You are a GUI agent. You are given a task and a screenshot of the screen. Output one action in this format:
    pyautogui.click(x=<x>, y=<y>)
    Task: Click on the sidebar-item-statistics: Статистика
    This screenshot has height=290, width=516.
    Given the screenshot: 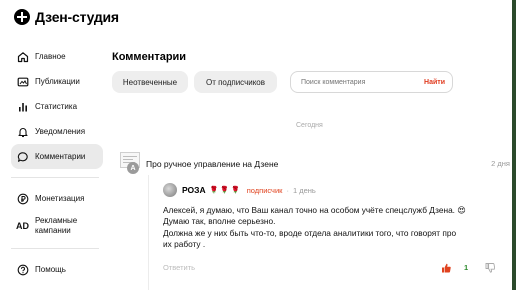 What is the action you would take?
    pyautogui.click(x=57, y=106)
    